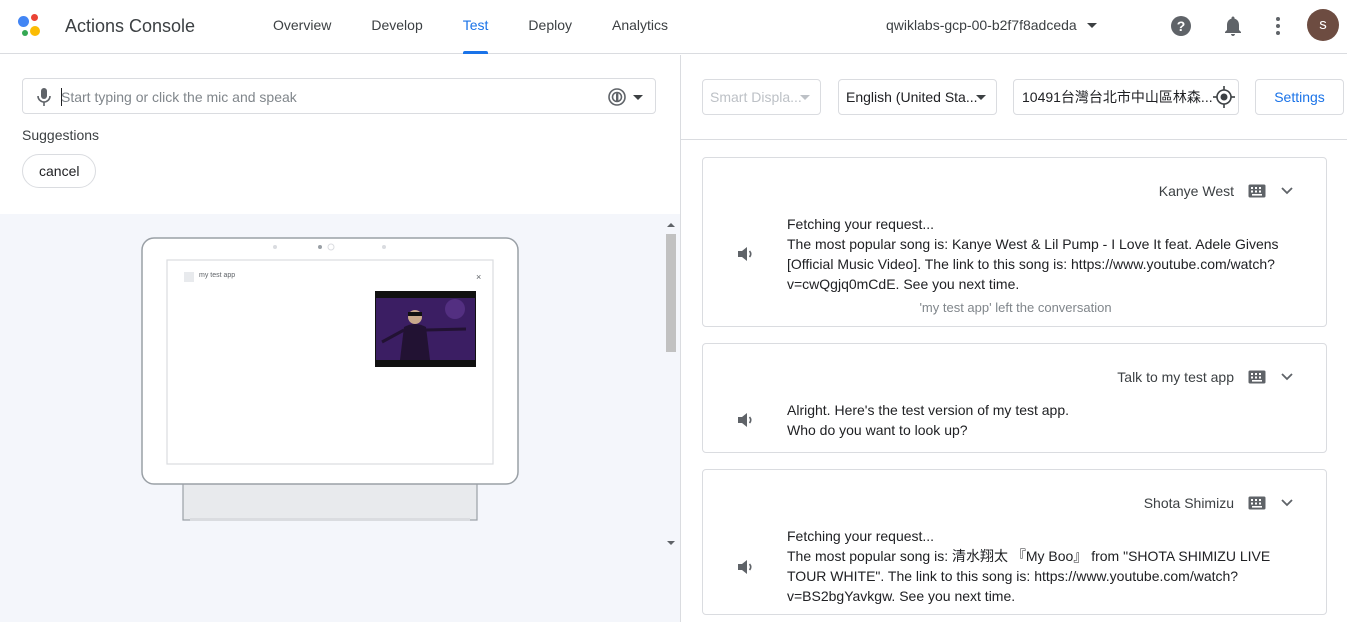 Image resolution: width=1347 pixels, height=622 pixels. I want to click on avatar: s, so click(1323, 25).